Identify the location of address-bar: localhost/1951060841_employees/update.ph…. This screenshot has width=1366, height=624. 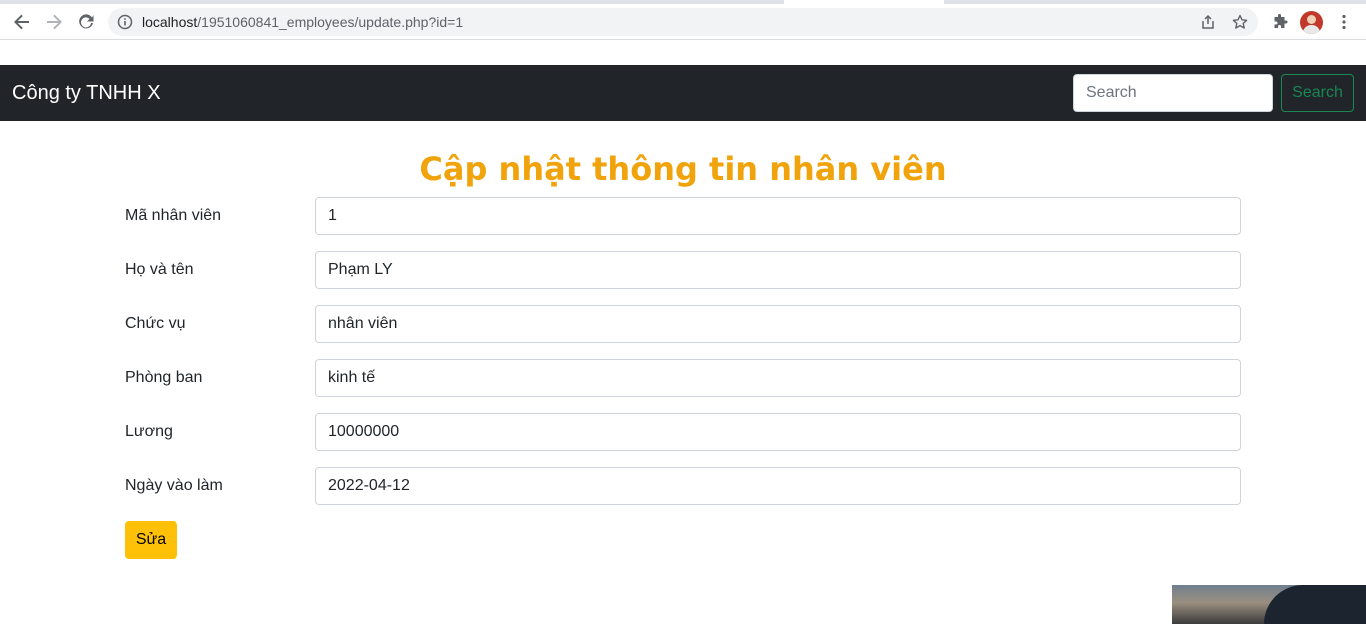
(683, 22).